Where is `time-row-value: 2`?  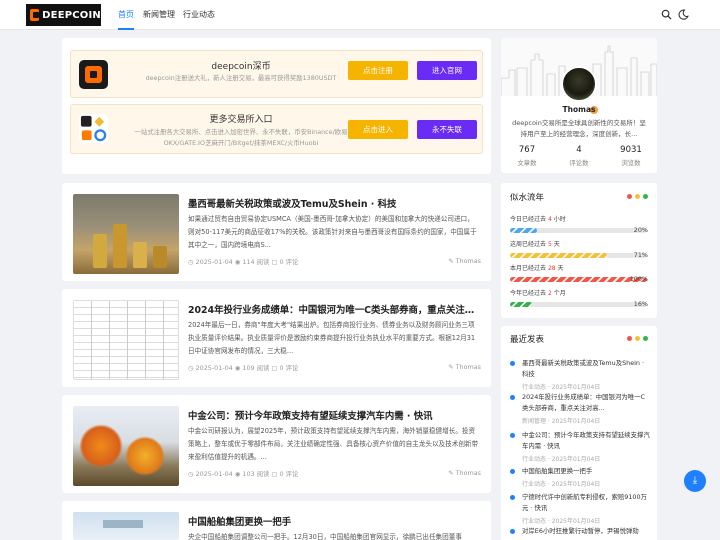 time-row-value: 2 is located at coordinates (549, 293).